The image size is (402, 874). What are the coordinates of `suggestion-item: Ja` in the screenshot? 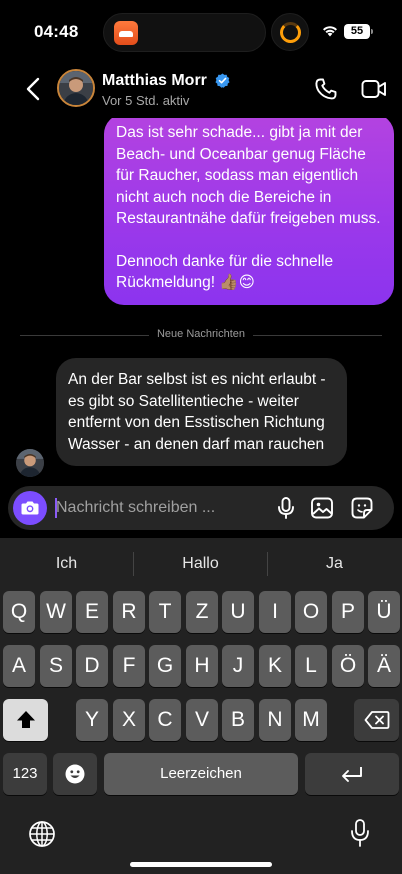 It's located at (334, 564).